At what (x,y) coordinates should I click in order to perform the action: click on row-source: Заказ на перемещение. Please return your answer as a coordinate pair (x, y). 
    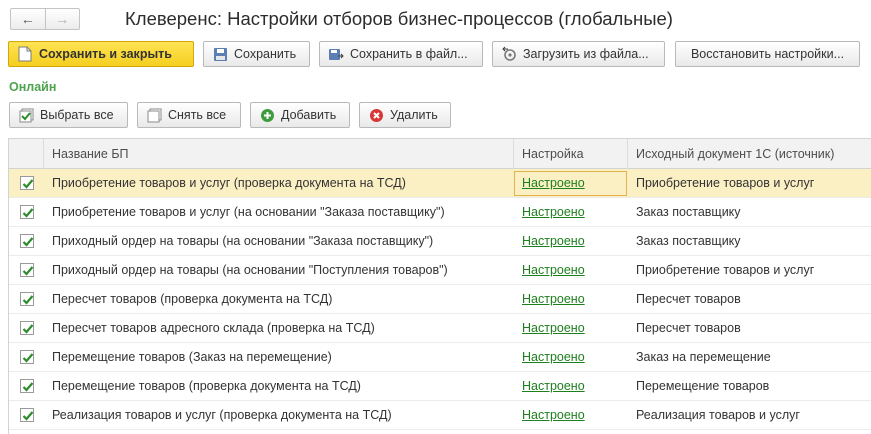
    Looking at the image, I should click on (703, 357).